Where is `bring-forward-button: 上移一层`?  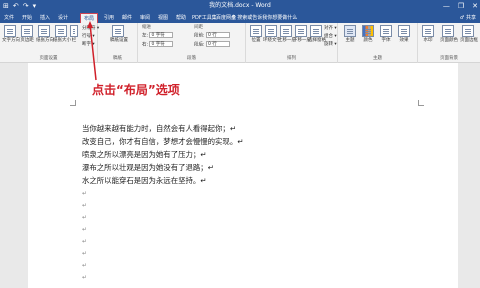
bring-forward-button: 上移一层 is located at coordinates (287, 34).